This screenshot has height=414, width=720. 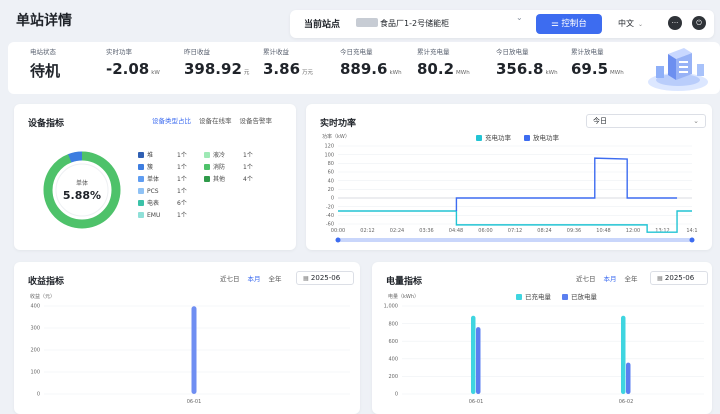 I want to click on zoom-scrollbar, so click(x=515, y=240).